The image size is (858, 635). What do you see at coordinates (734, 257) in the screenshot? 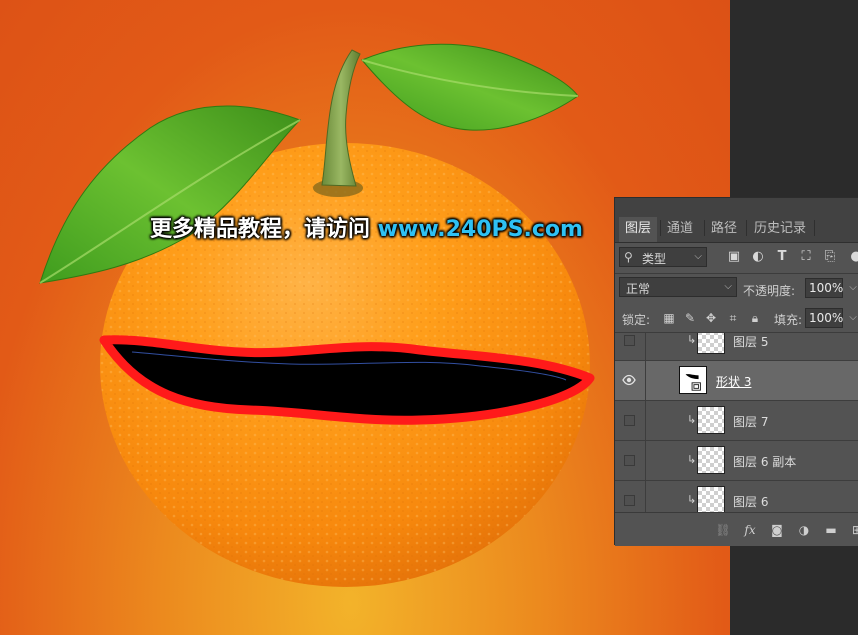
I see `image-filter-icon: ▣` at bounding box center [734, 257].